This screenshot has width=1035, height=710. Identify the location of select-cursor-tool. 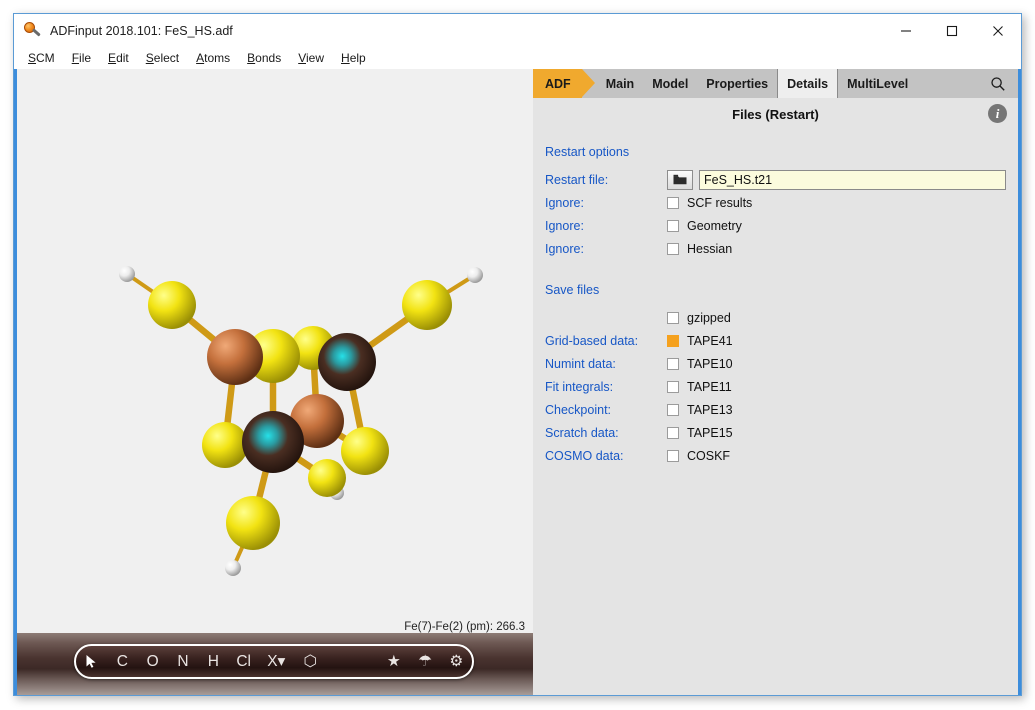
(91, 662).